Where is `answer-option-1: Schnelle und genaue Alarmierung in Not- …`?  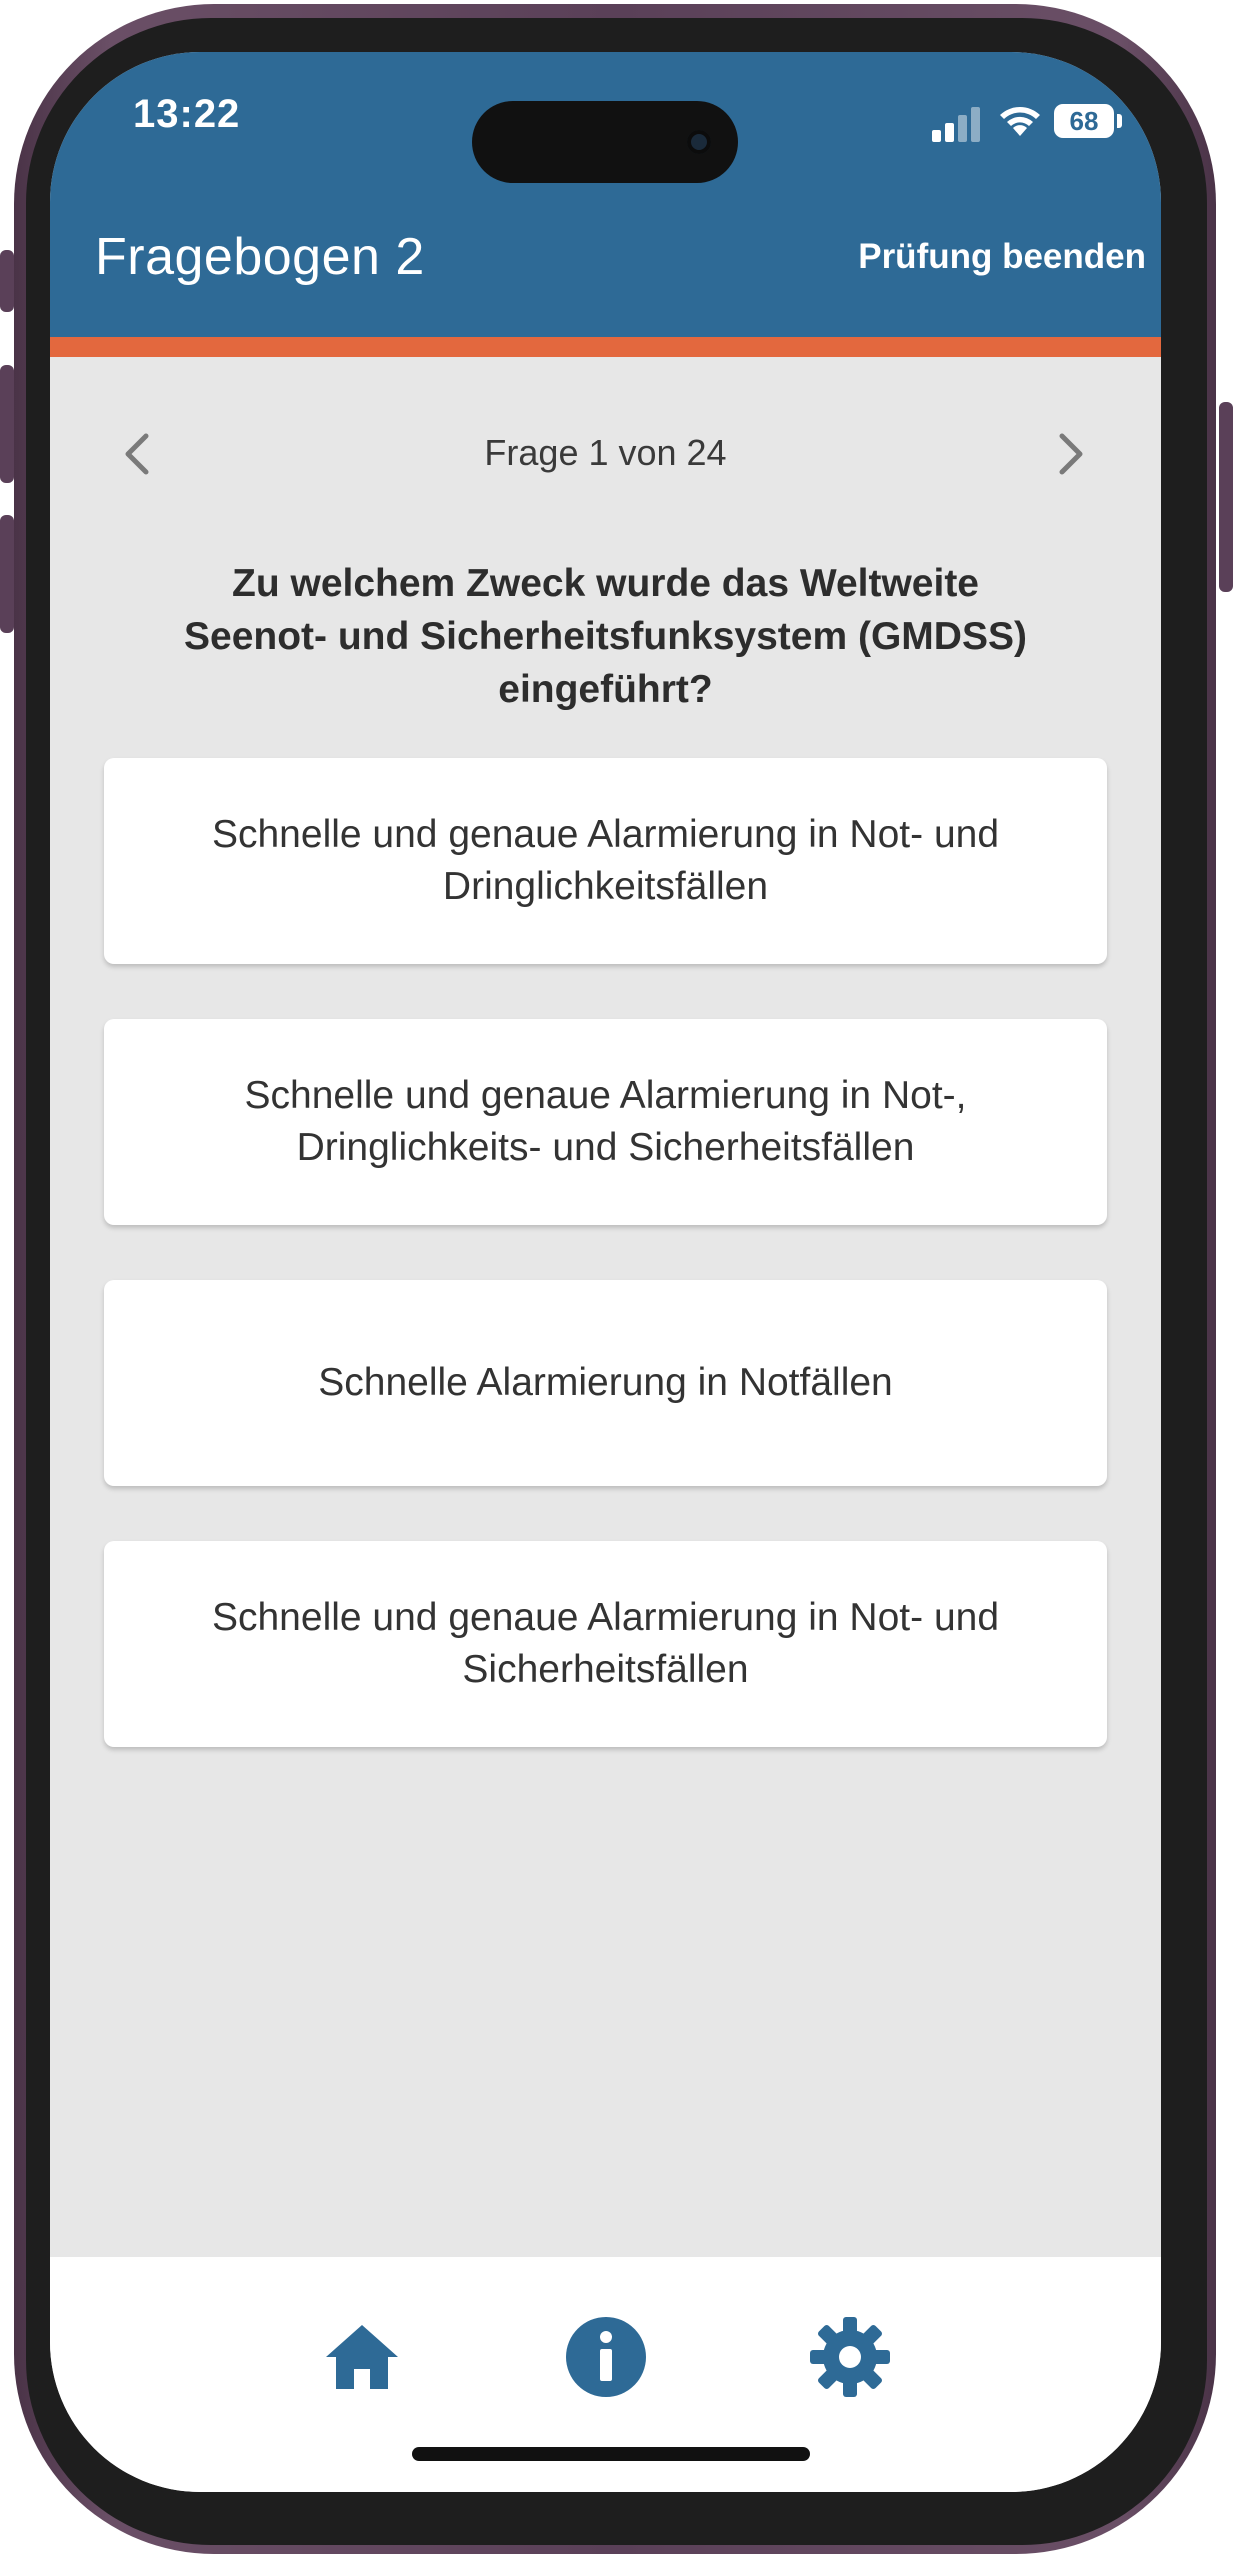
answer-option-1: Schnelle und genaue Alarmierung in Not- … is located at coordinates (605, 861).